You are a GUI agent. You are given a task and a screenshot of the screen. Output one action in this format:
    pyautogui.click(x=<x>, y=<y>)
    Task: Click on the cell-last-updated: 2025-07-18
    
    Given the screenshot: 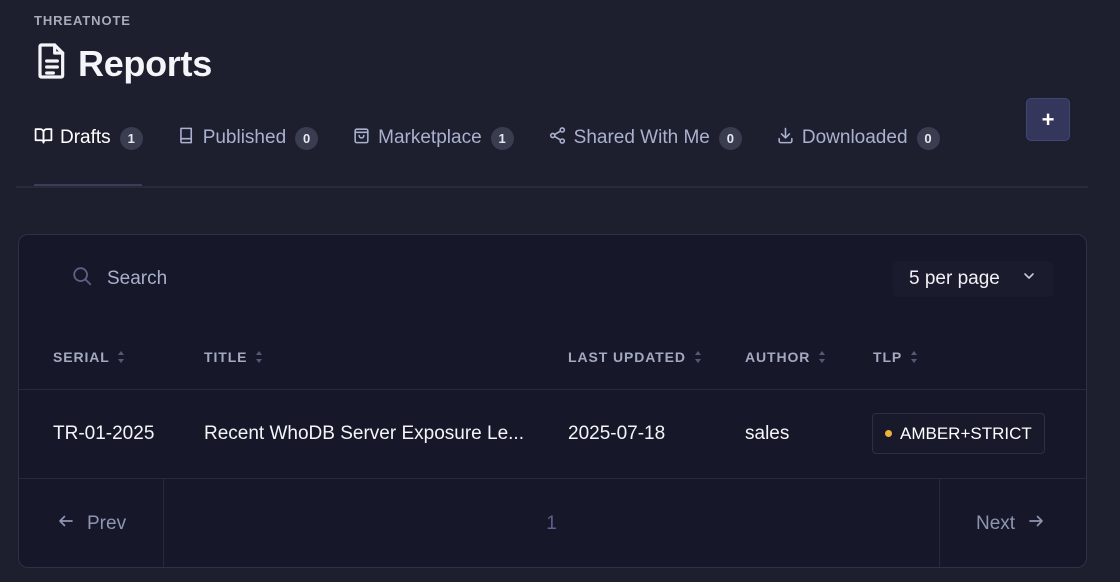 What is the action you would take?
    pyautogui.click(x=622, y=434)
    